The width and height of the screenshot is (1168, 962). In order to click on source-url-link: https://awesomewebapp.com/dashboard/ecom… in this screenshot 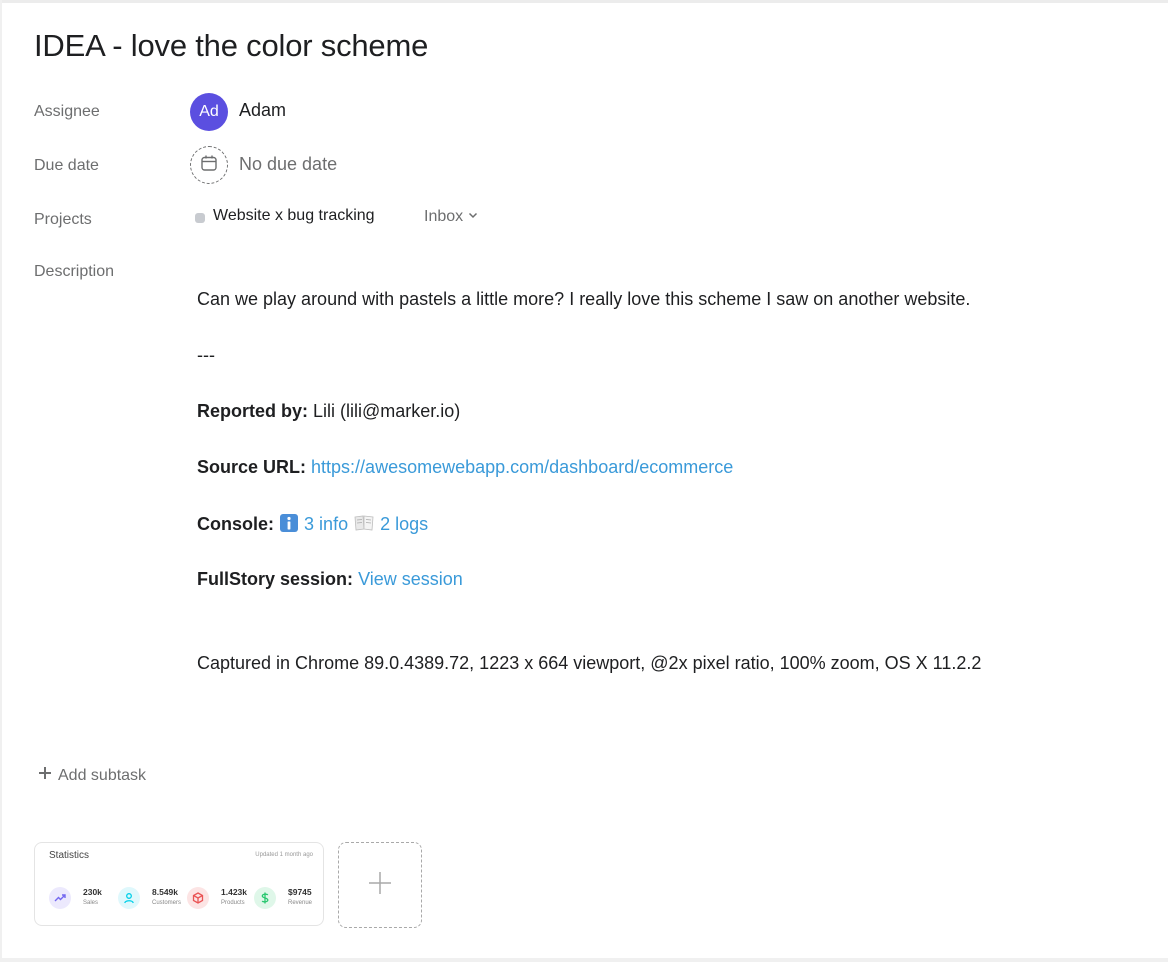, I will do `click(522, 467)`.